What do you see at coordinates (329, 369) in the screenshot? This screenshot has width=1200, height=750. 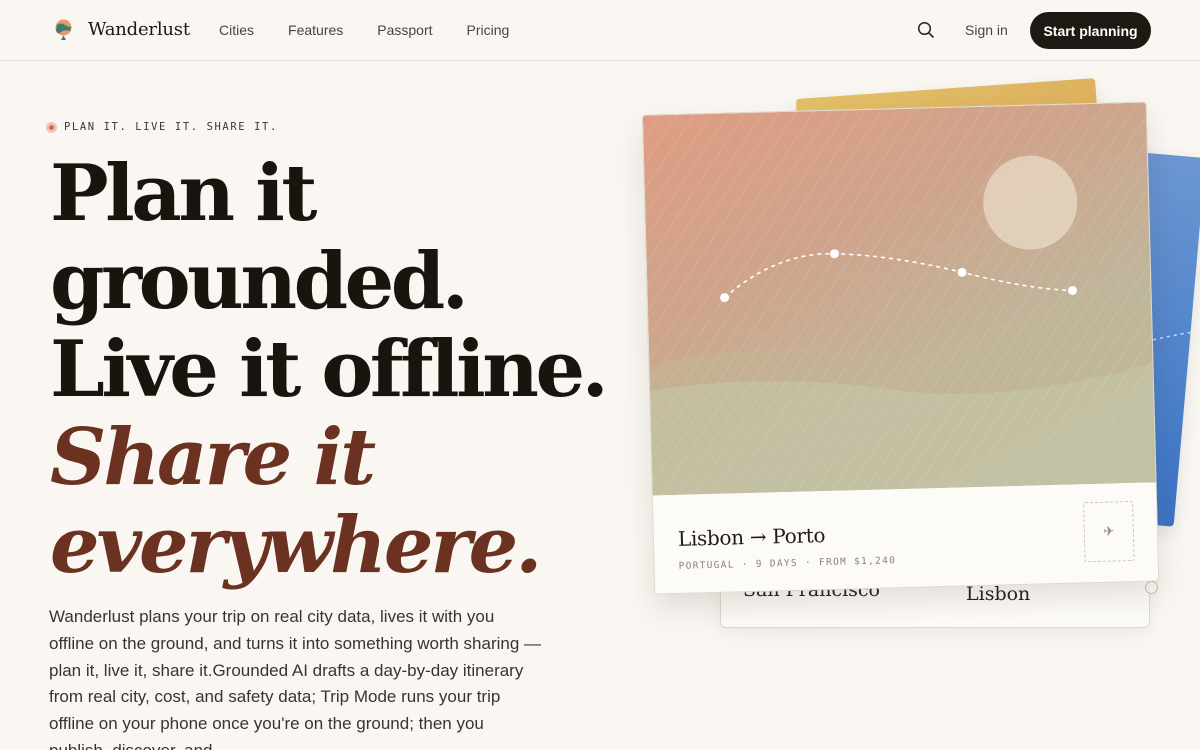 I see `headline-line-3: Live it offline.` at bounding box center [329, 369].